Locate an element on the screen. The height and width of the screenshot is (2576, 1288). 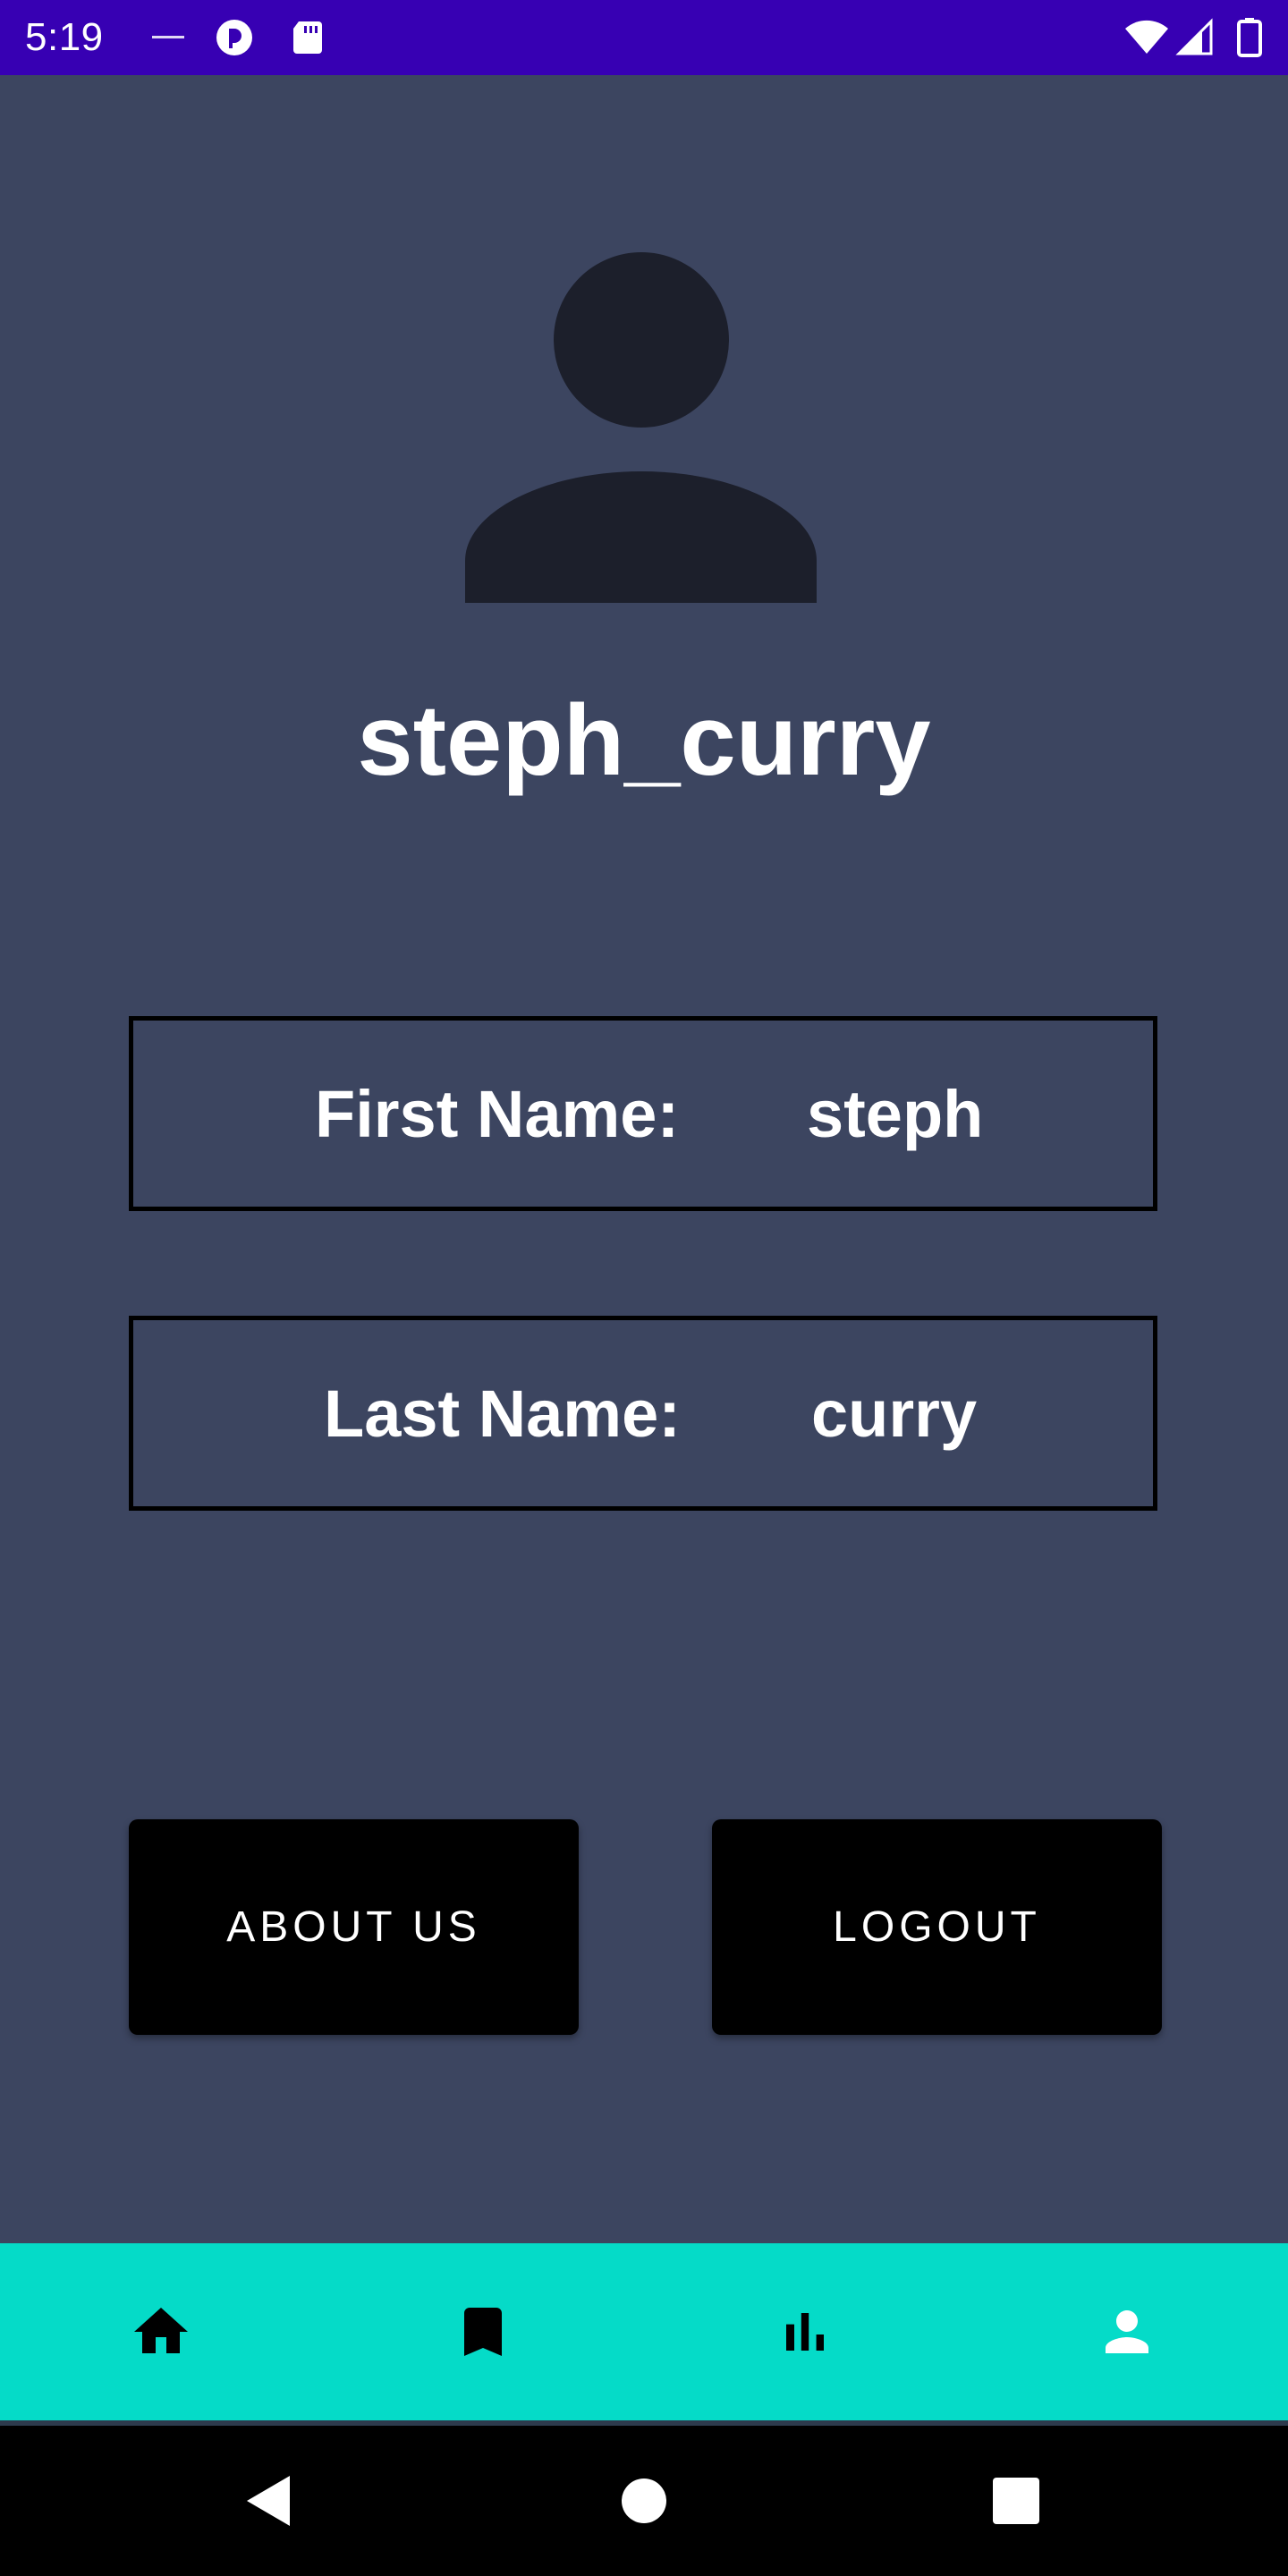
nav-item-home is located at coordinates (161, 2331).